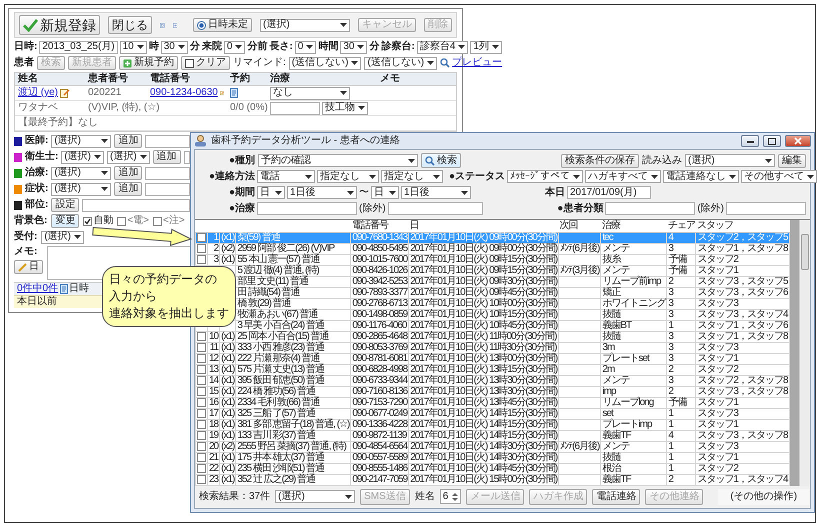  What do you see at coordinates (130, 25) in the screenshot?
I see `close-button: 閉じる` at bounding box center [130, 25].